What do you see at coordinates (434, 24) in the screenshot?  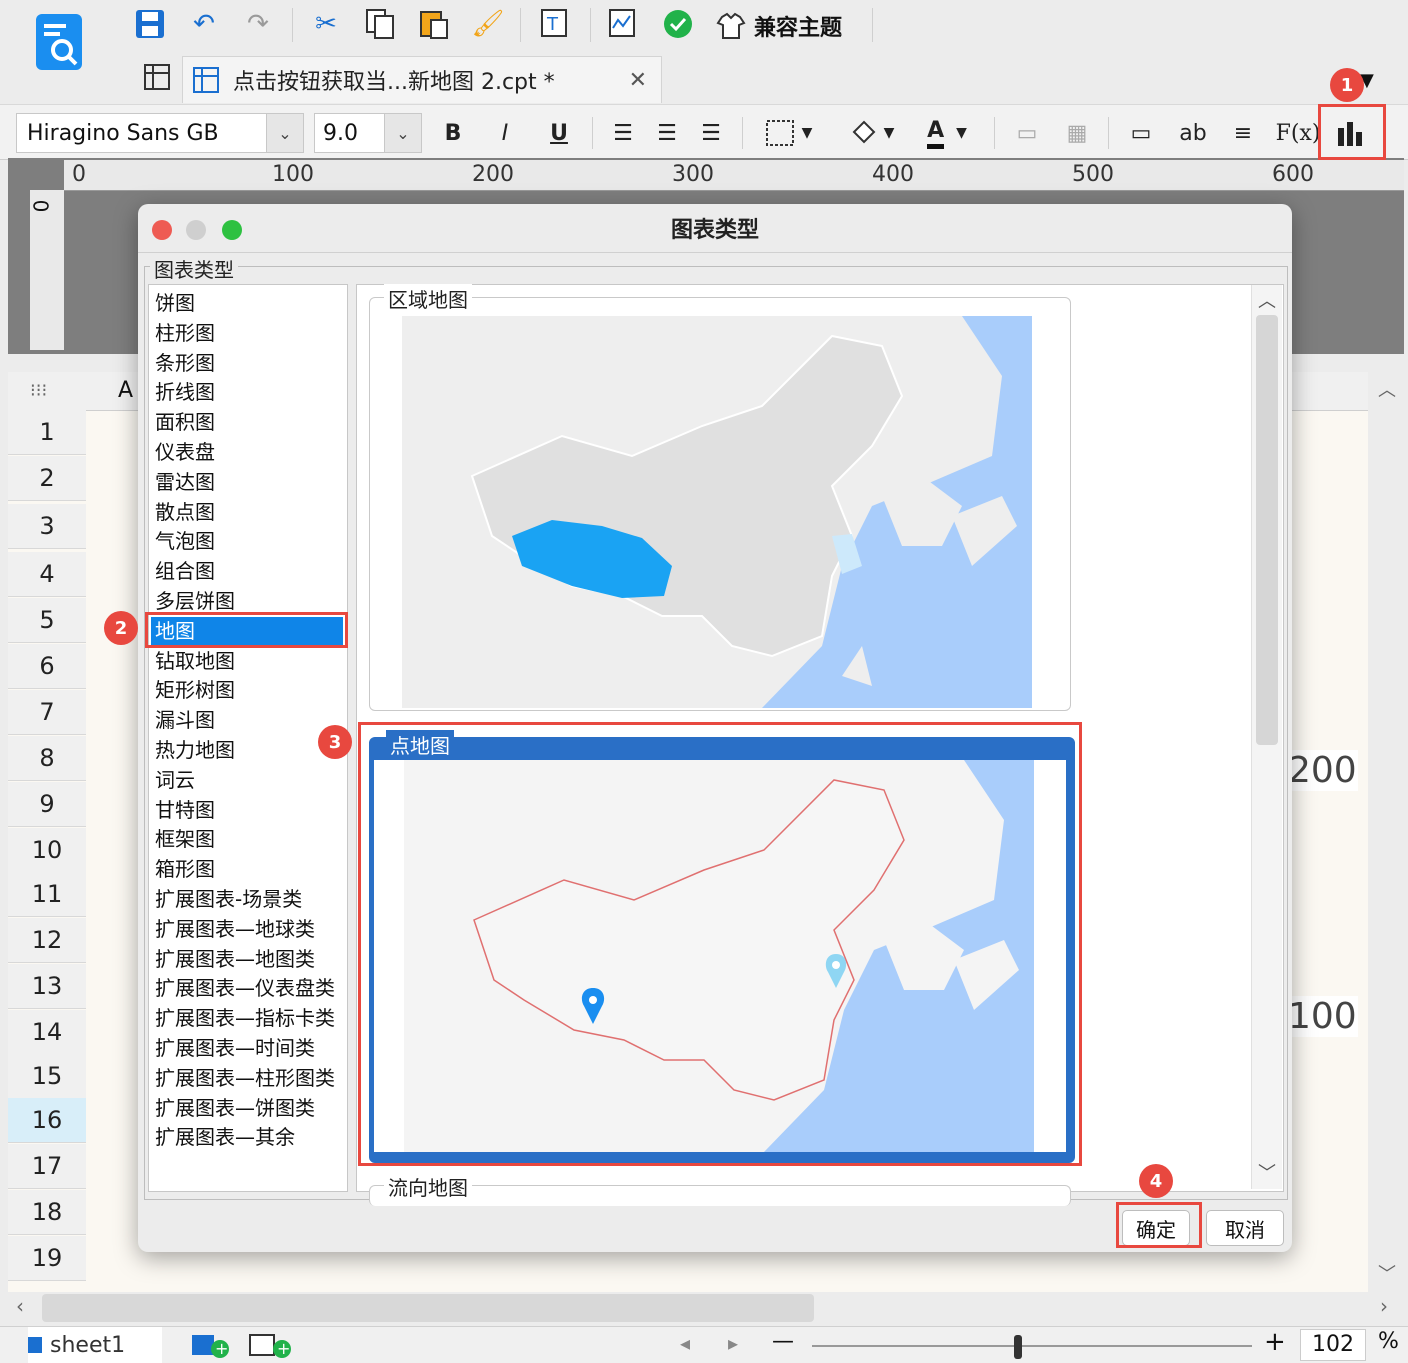 I see `paste-icon` at bounding box center [434, 24].